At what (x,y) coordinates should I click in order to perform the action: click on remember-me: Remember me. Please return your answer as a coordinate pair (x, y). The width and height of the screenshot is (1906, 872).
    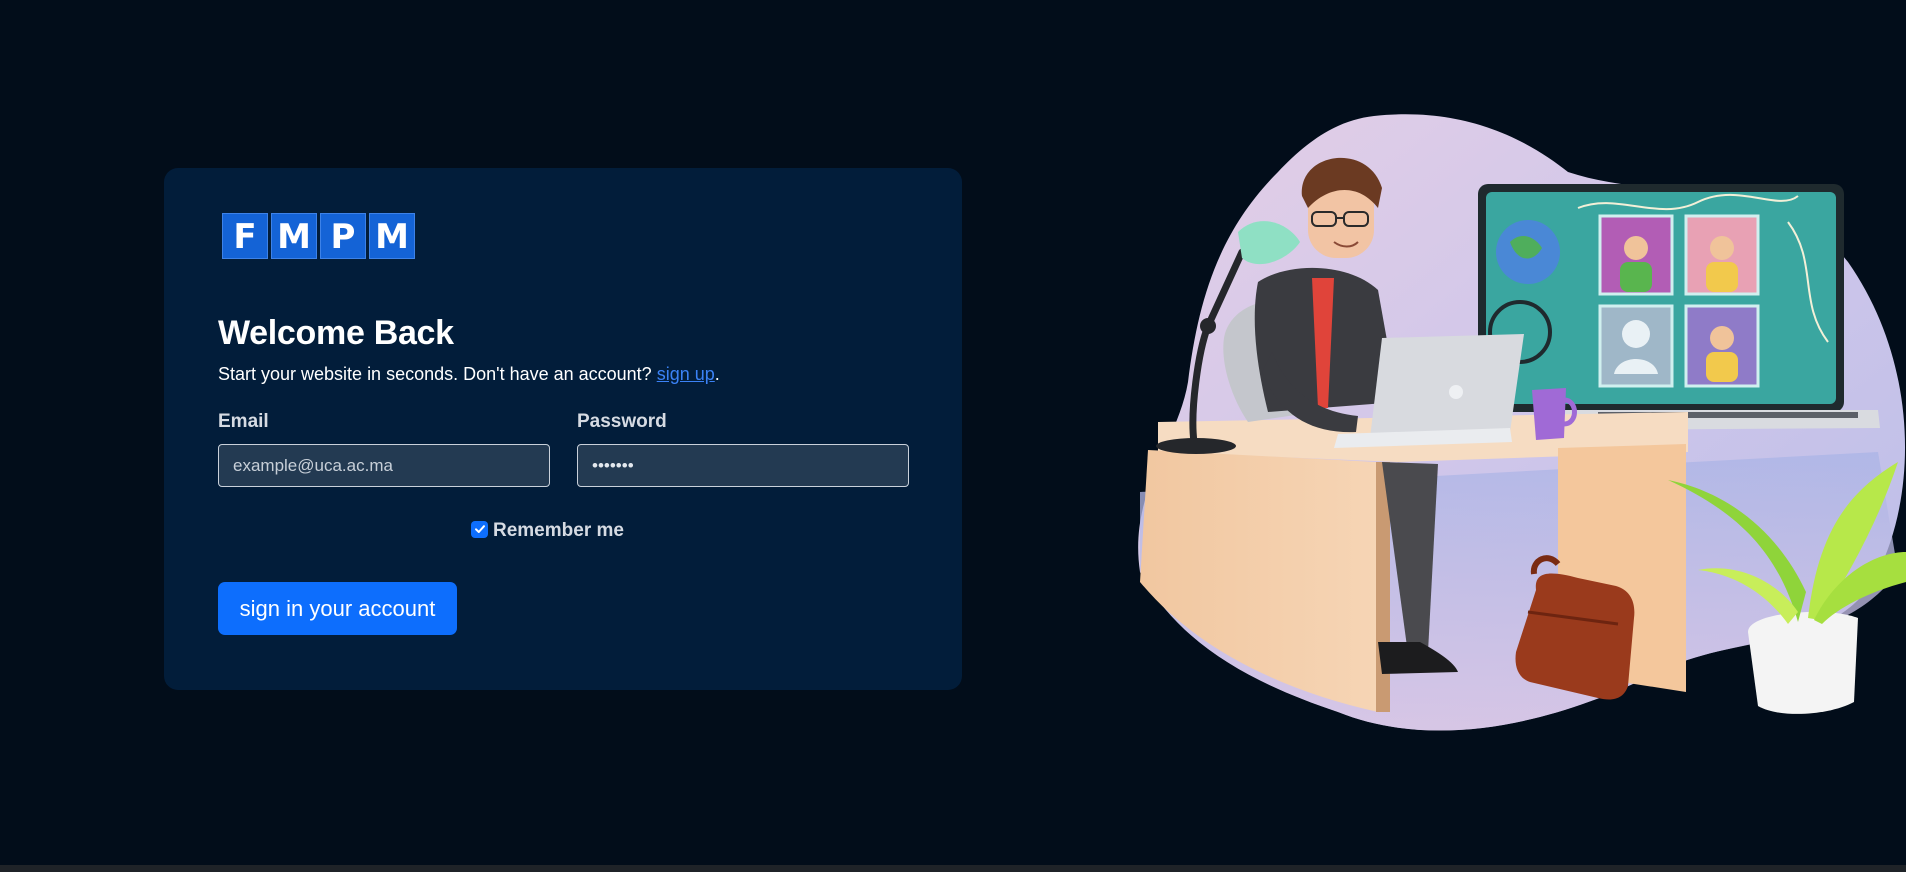
    Looking at the image, I should click on (547, 531).